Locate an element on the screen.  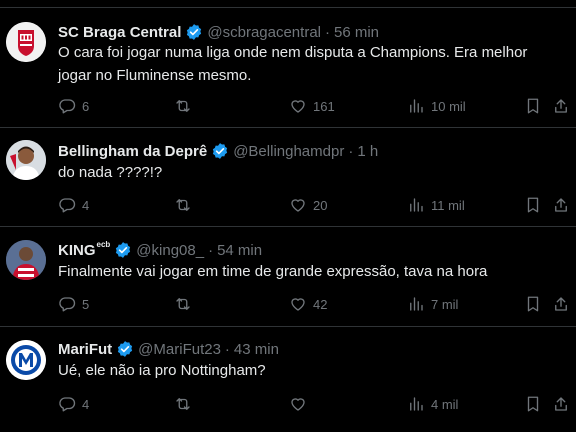
handle: @king08_ is located at coordinates (170, 250).